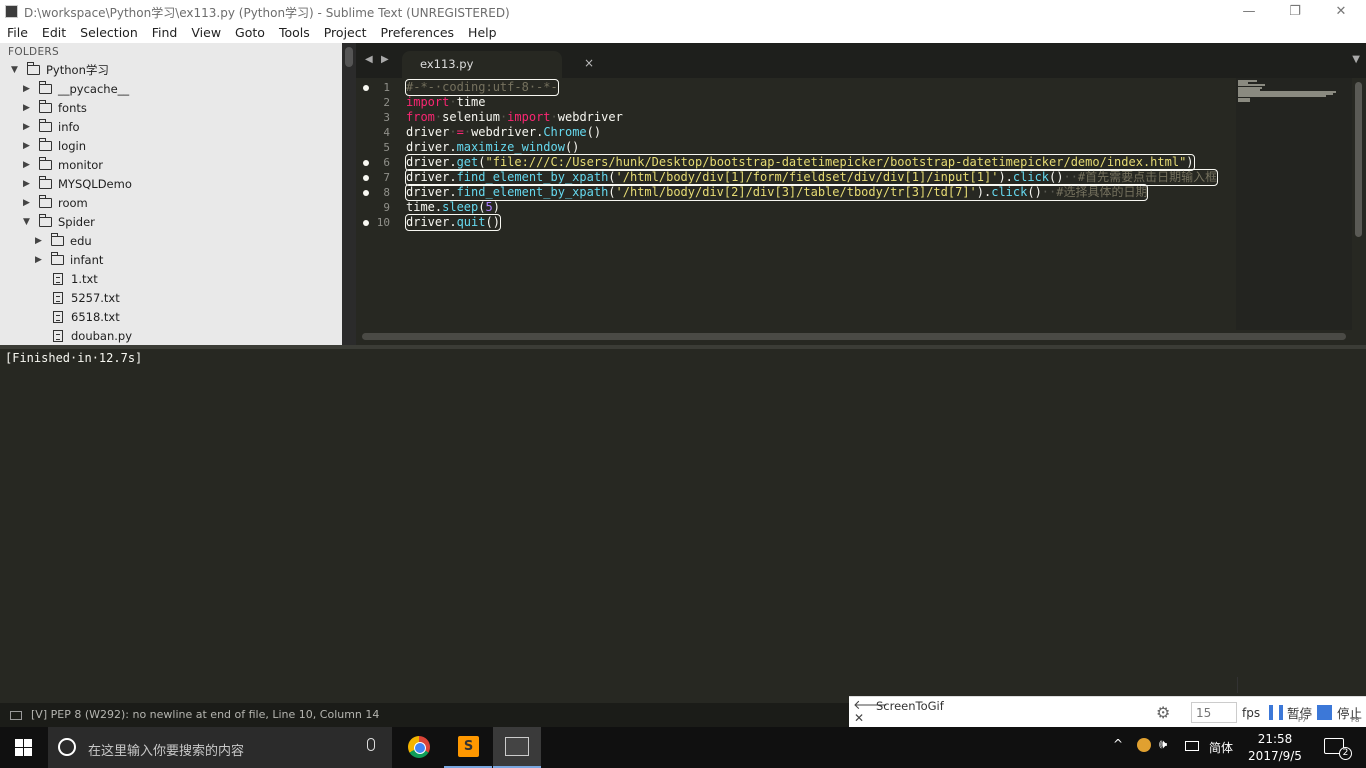  What do you see at coordinates (45, 220) in the screenshot?
I see `folder-open-icon` at bounding box center [45, 220].